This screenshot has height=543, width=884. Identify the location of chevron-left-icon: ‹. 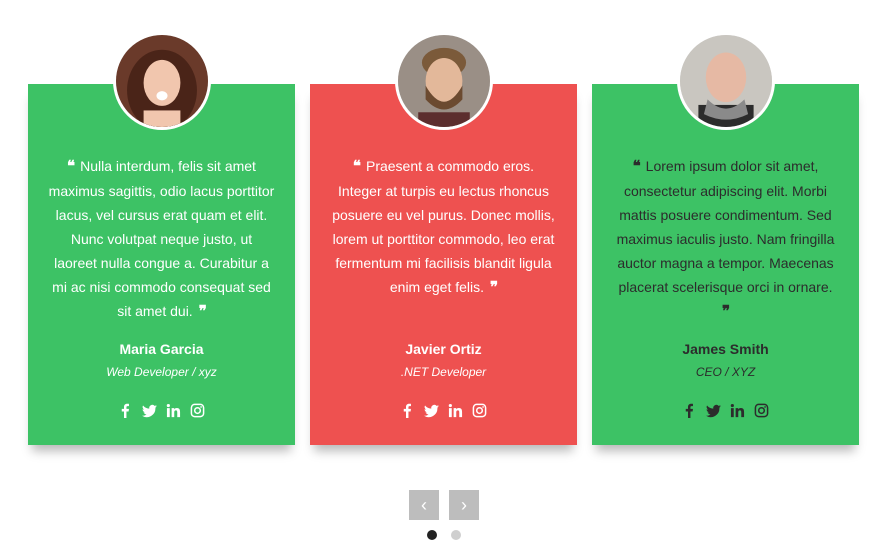
(424, 504).